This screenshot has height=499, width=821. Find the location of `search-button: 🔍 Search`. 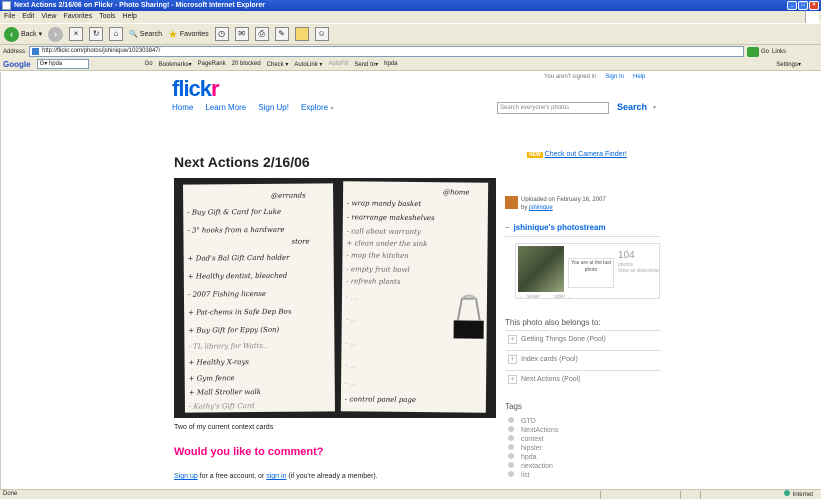

search-button: 🔍 Search is located at coordinates (145, 34).